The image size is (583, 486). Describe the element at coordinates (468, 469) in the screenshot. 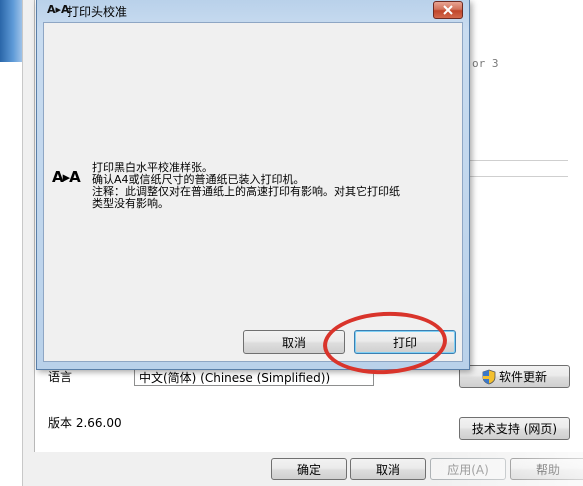

I see `apply-button: 应用(A)` at that location.